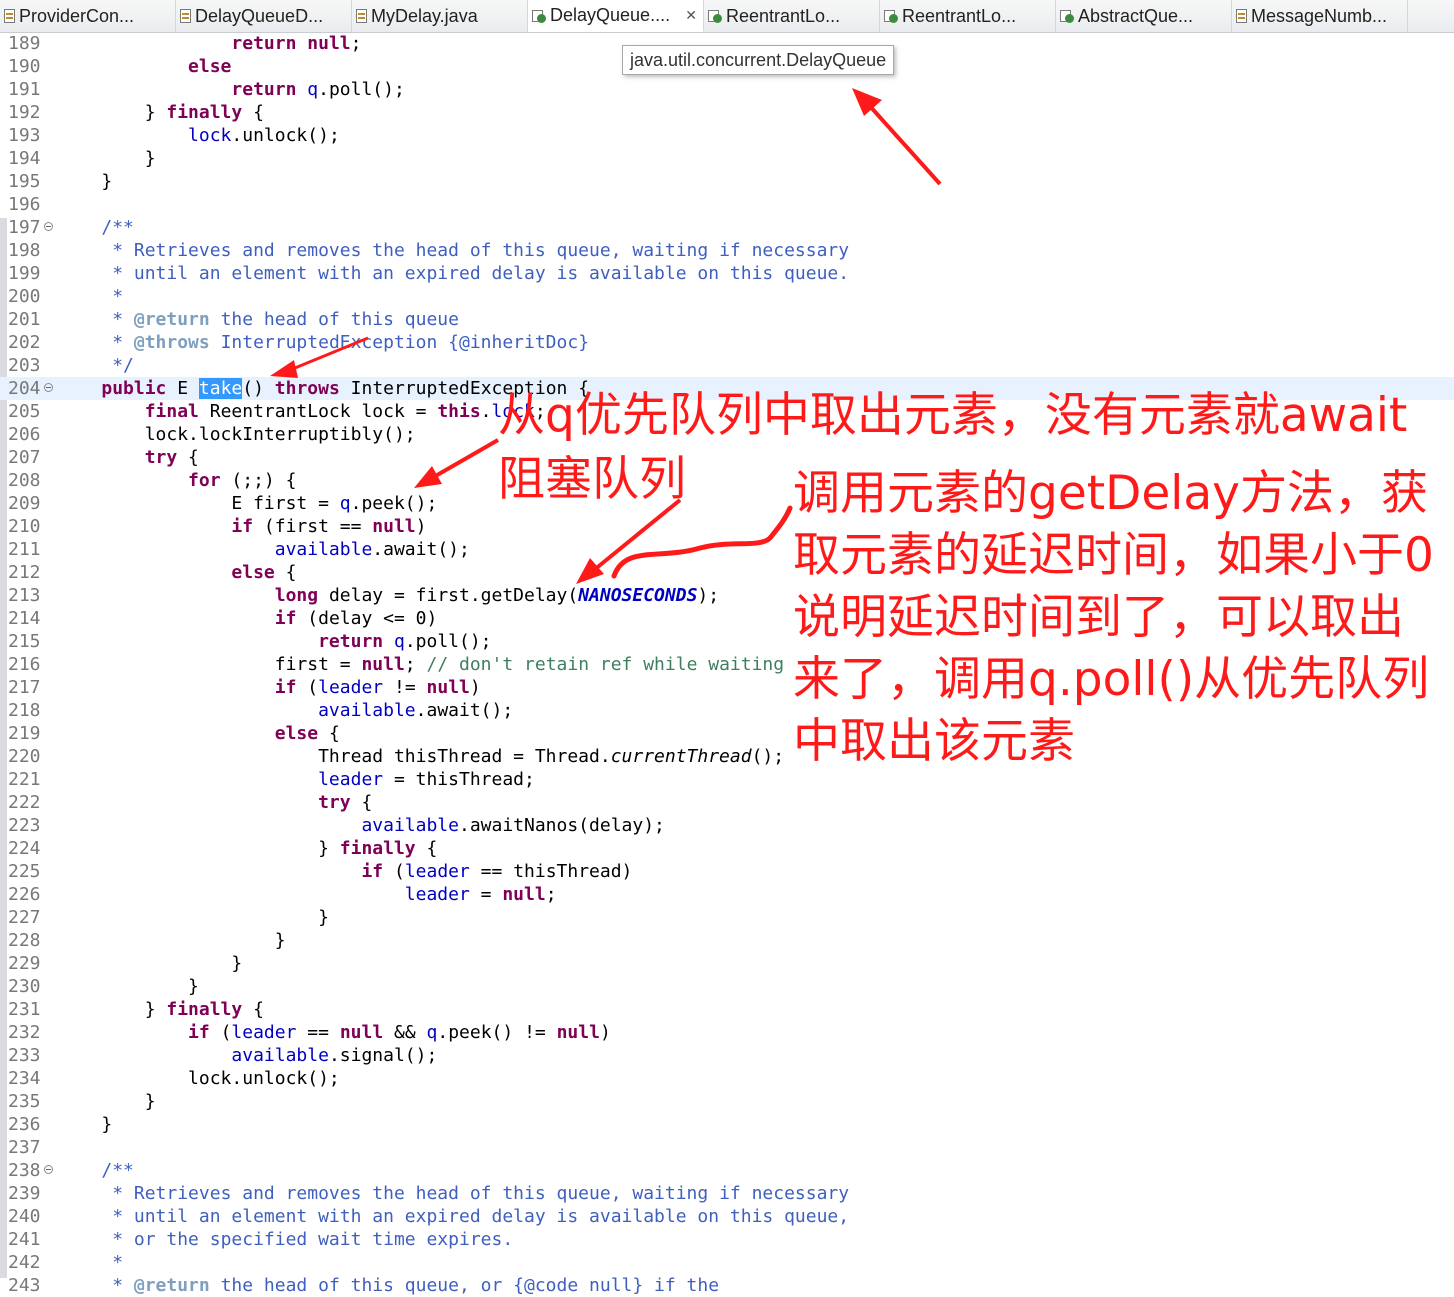  What do you see at coordinates (727, 89) in the screenshot?
I see `code-line: 191 return q.poll();` at bounding box center [727, 89].